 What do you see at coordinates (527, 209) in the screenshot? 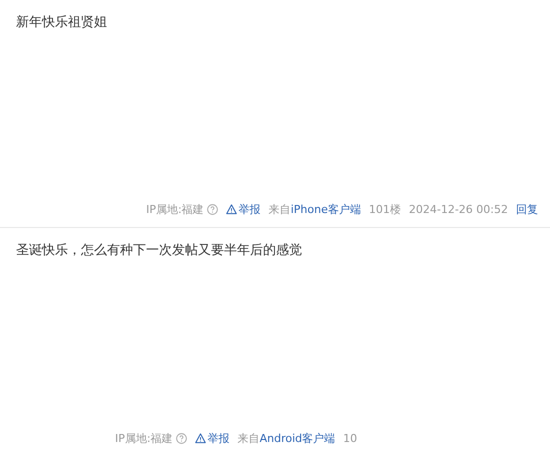
I see `reply-link: 回复` at bounding box center [527, 209].